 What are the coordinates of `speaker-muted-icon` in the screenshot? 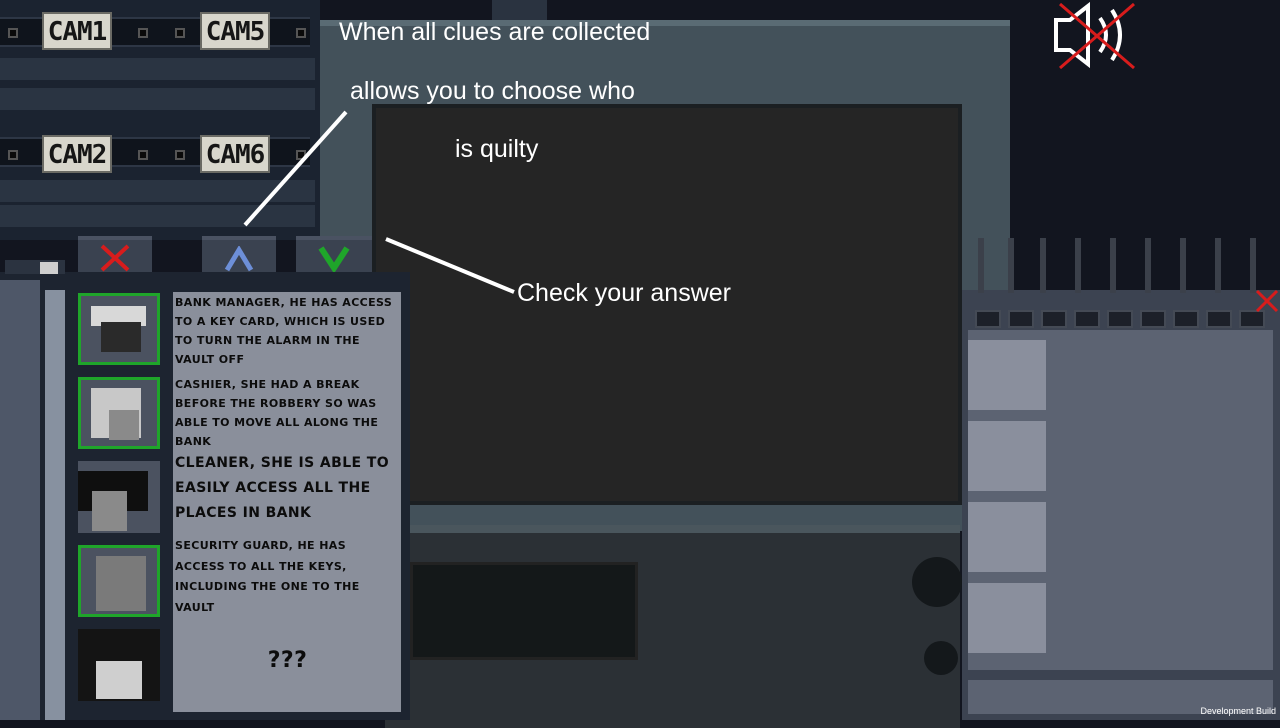 It's located at (1096, 36).